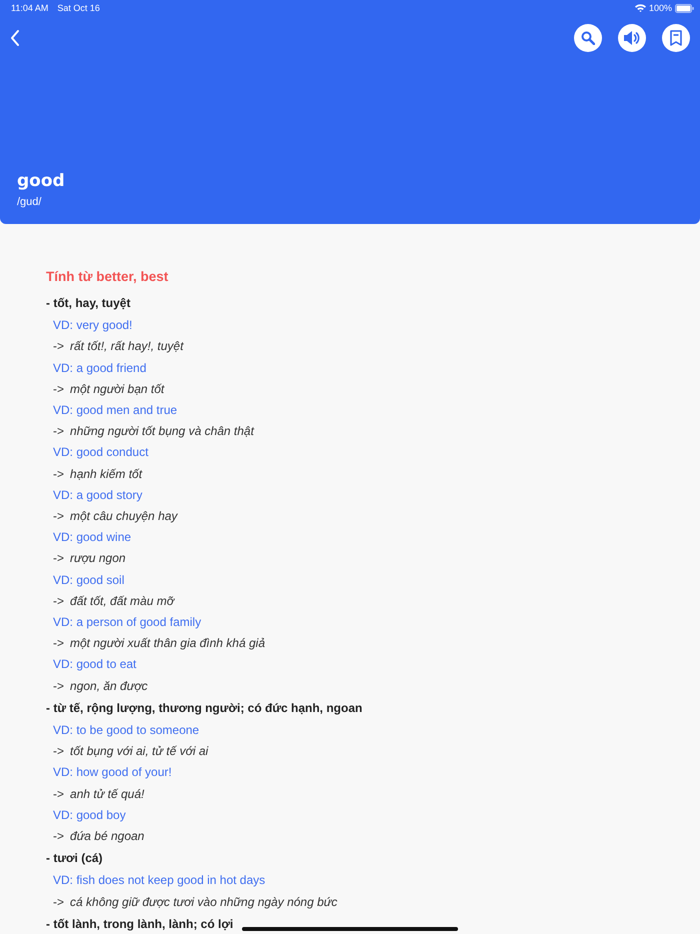 The width and height of the screenshot is (700, 934). I want to click on translation-text: những người tốt bụng và chân thật, so click(162, 431).